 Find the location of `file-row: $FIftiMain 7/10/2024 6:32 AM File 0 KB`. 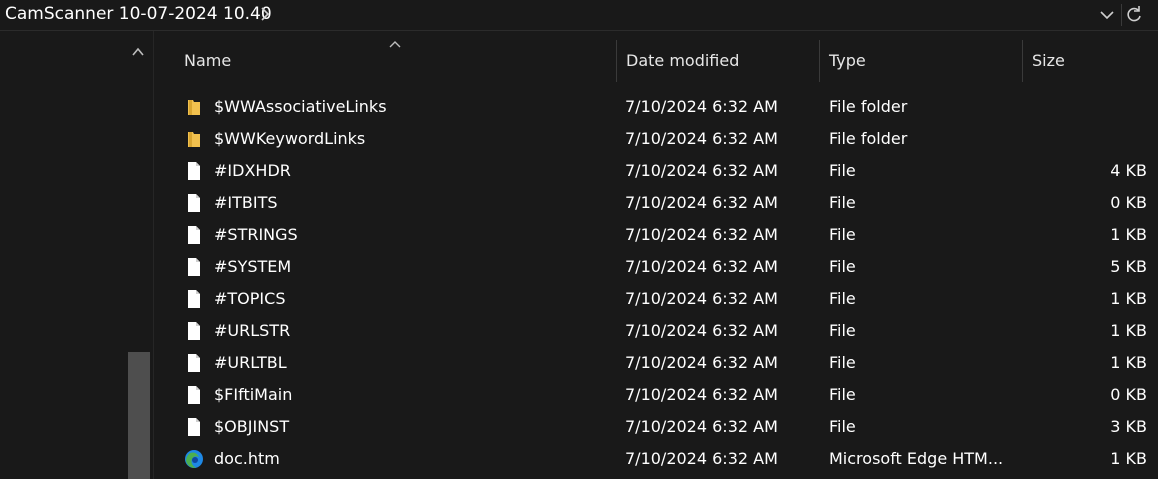

file-row: $FIftiMain 7/10/2024 6:32 AM File 0 KB is located at coordinates (656, 395).